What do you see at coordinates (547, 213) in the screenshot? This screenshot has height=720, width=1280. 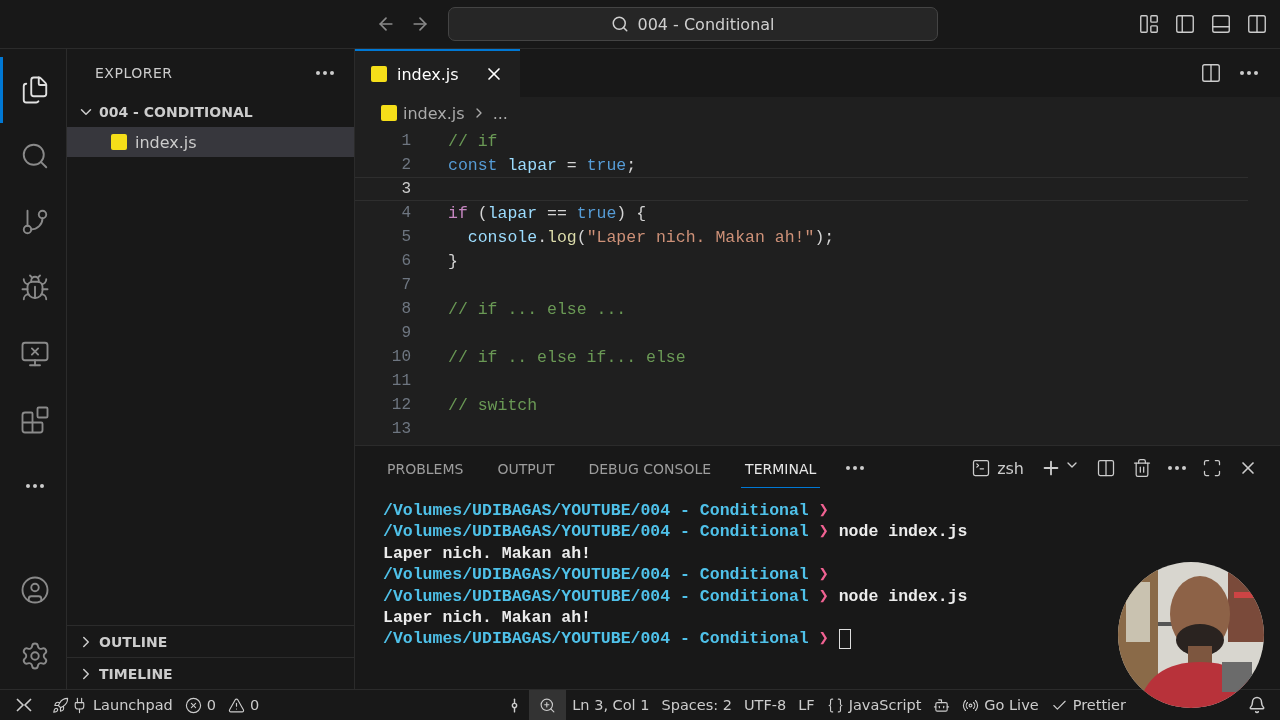 I see `code-text: if (lapar == true) {` at bounding box center [547, 213].